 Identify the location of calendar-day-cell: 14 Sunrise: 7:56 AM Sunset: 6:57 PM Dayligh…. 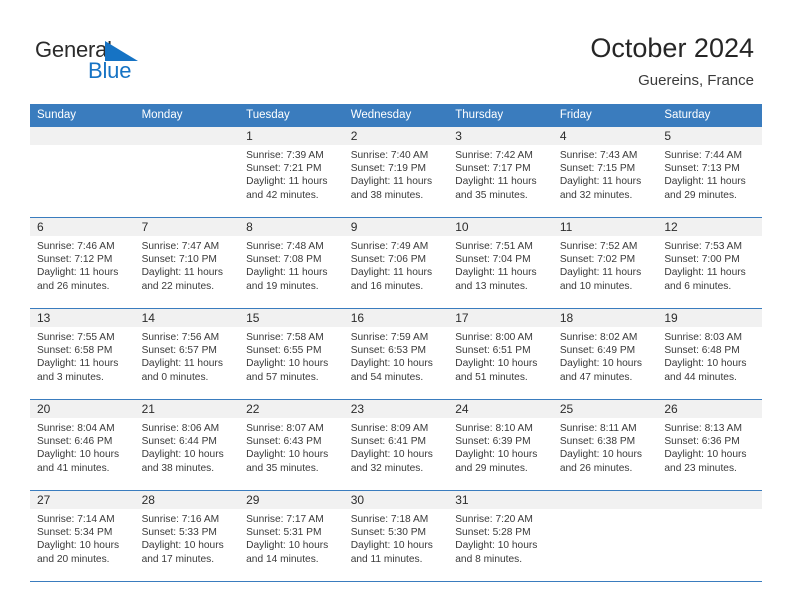
(187, 354).